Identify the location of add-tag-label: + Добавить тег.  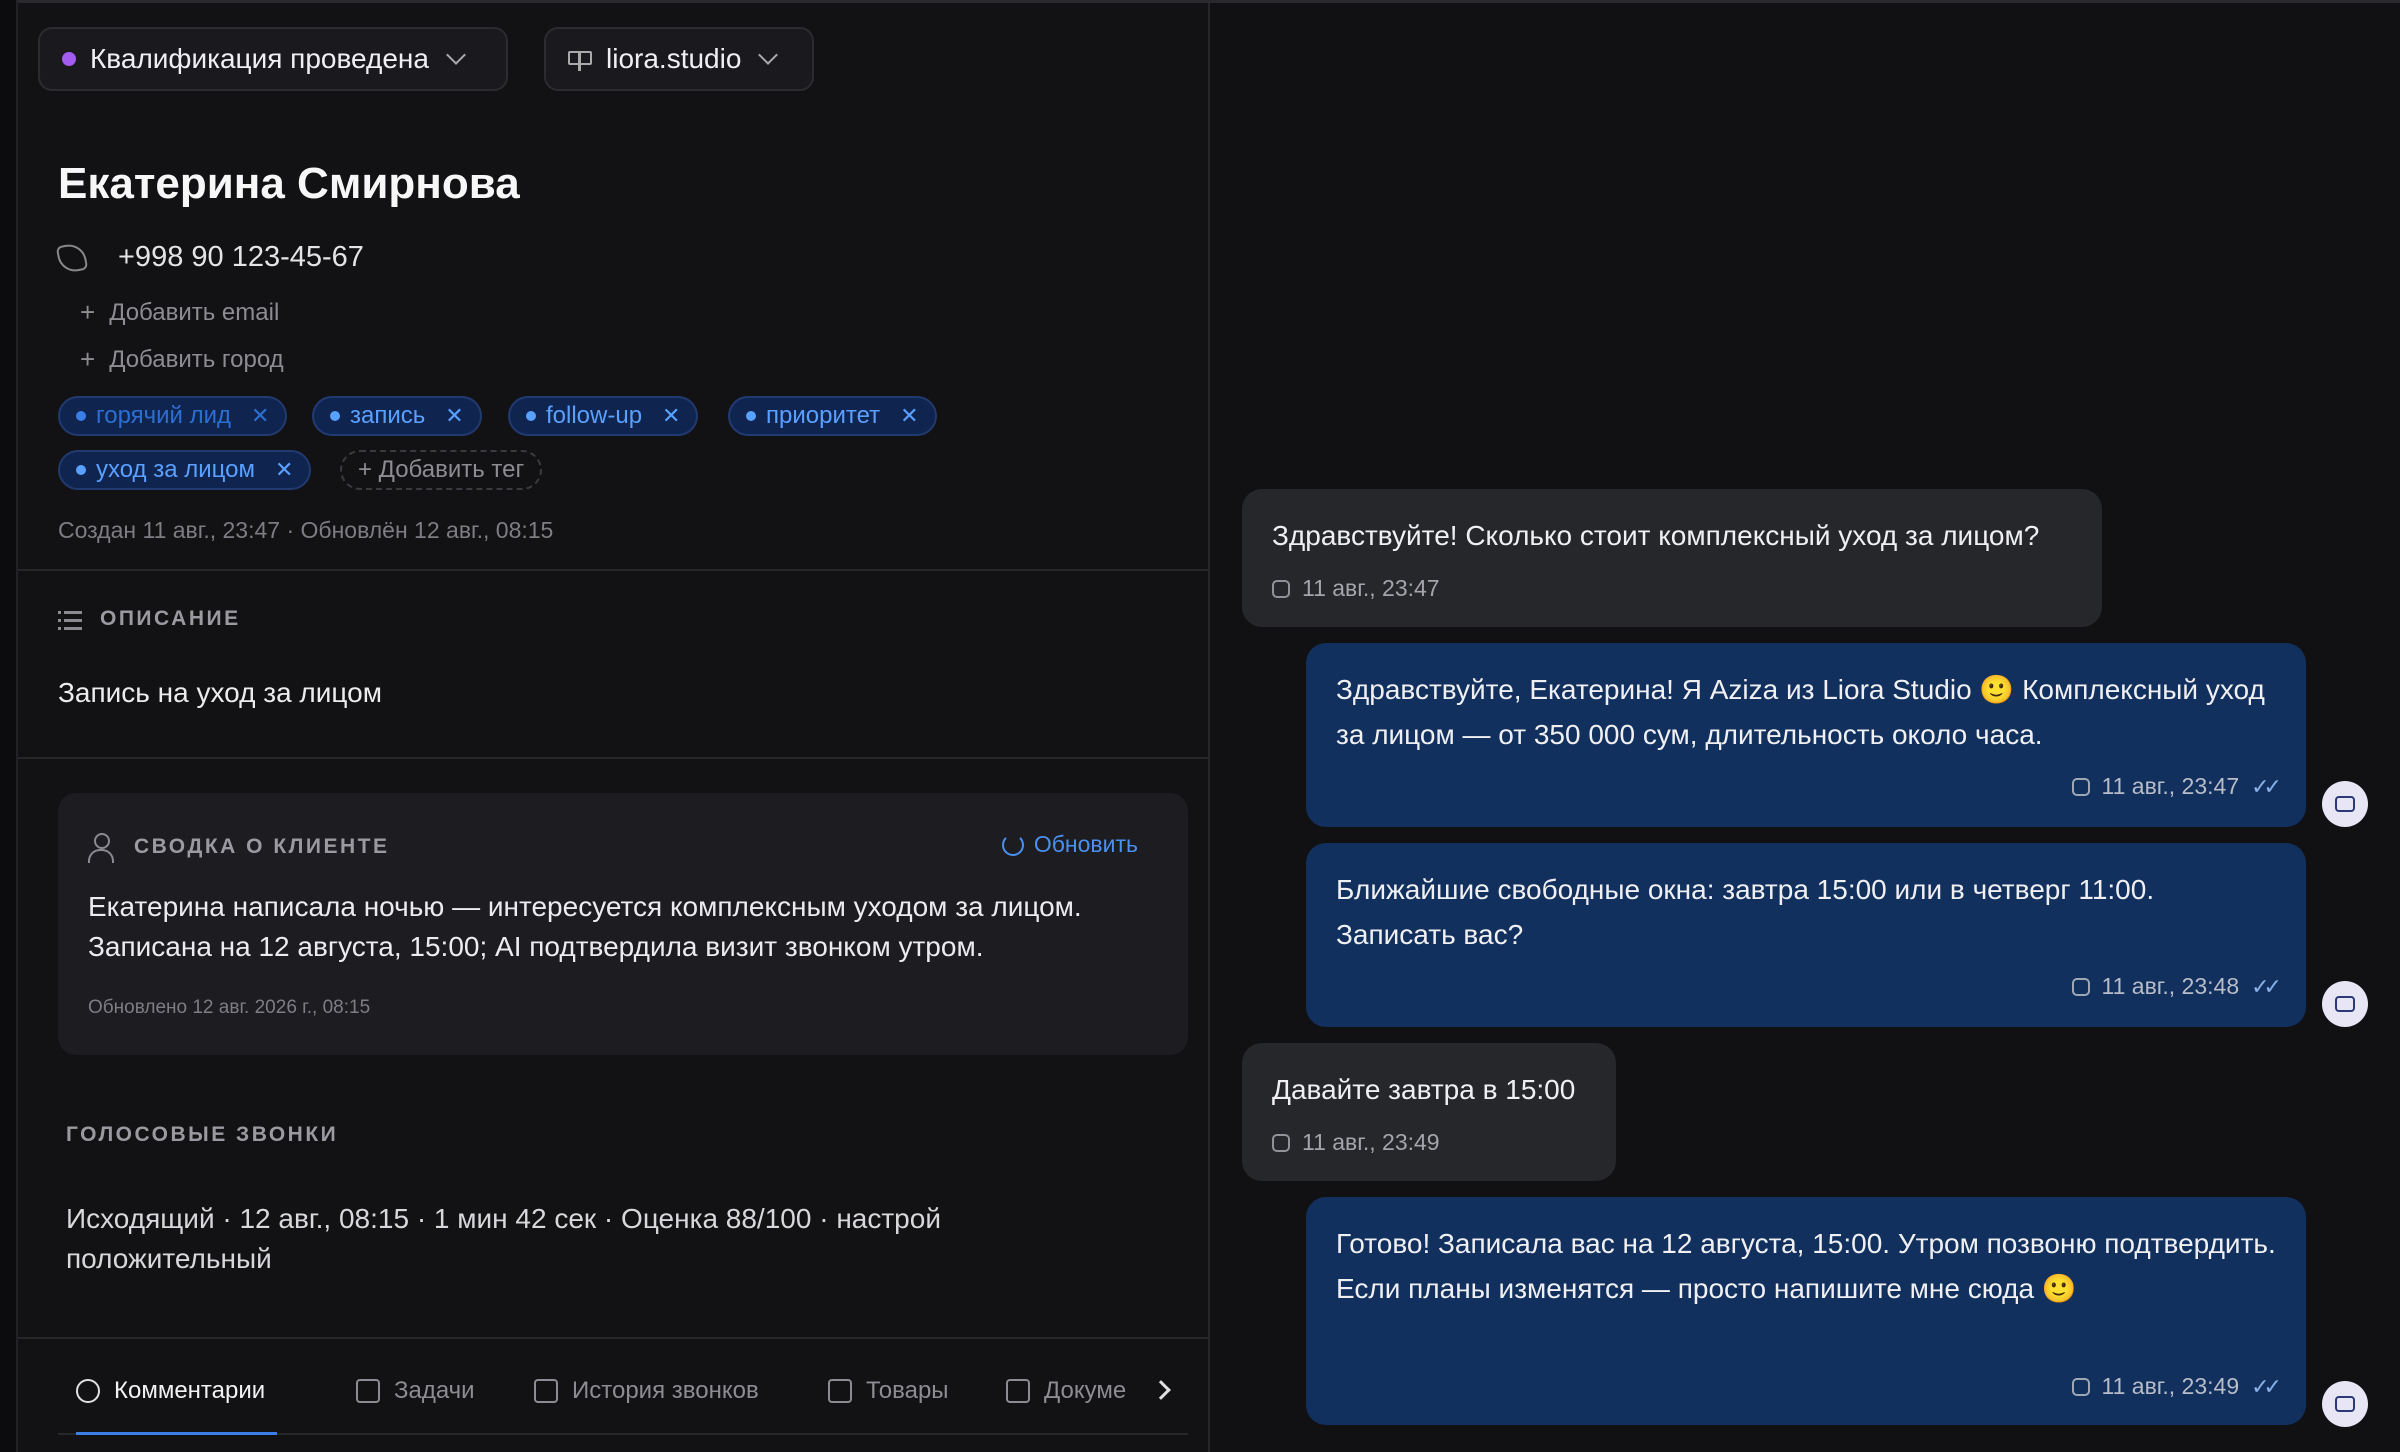
(441, 469).